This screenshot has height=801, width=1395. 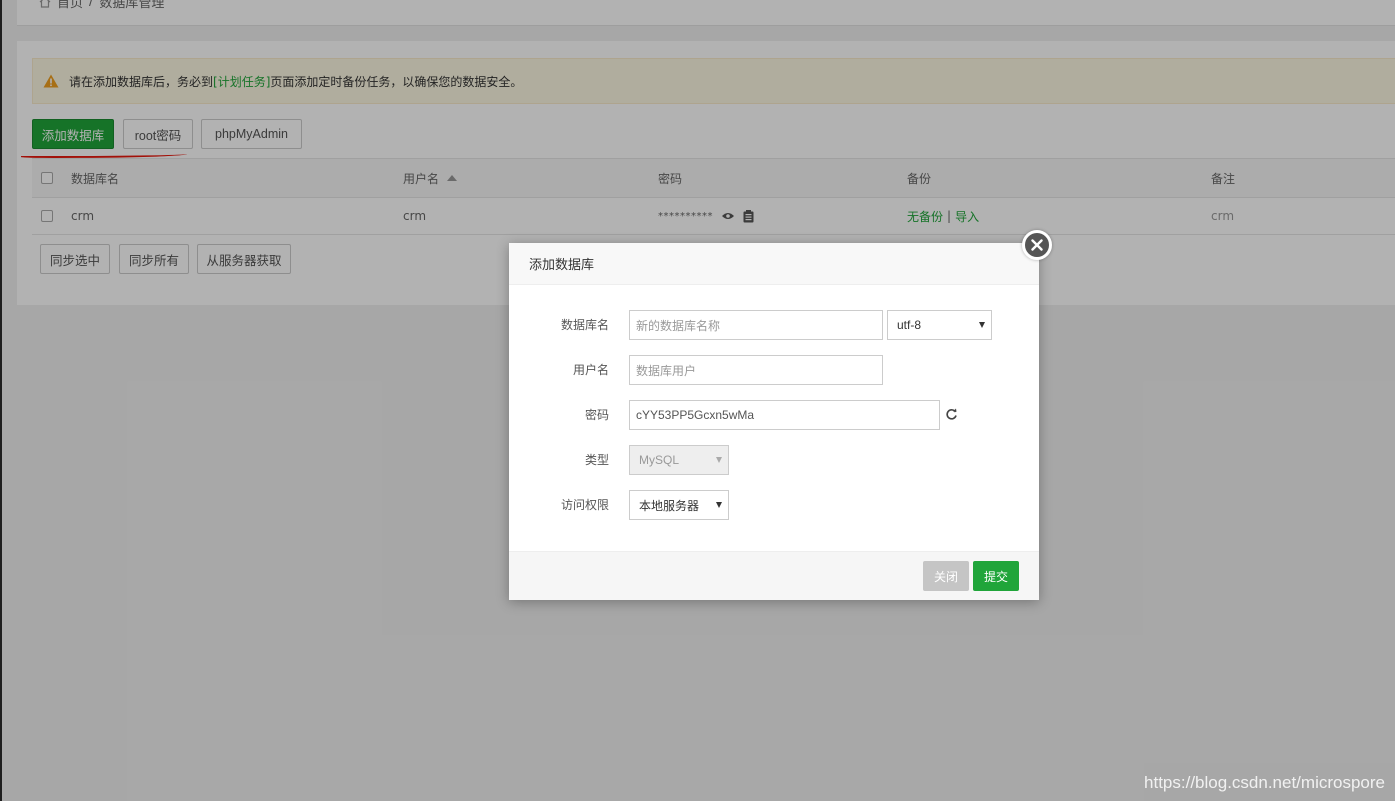 What do you see at coordinates (669, 505) in the screenshot?
I see `access-value: 本地服务器` at bounding box center [669, 505].